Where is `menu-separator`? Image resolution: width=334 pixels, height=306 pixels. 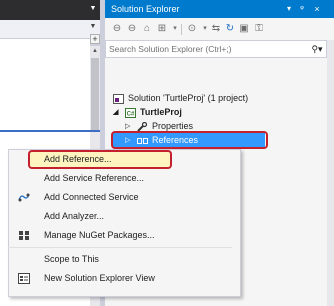 menu-separator is located at coordinates (120, 247).